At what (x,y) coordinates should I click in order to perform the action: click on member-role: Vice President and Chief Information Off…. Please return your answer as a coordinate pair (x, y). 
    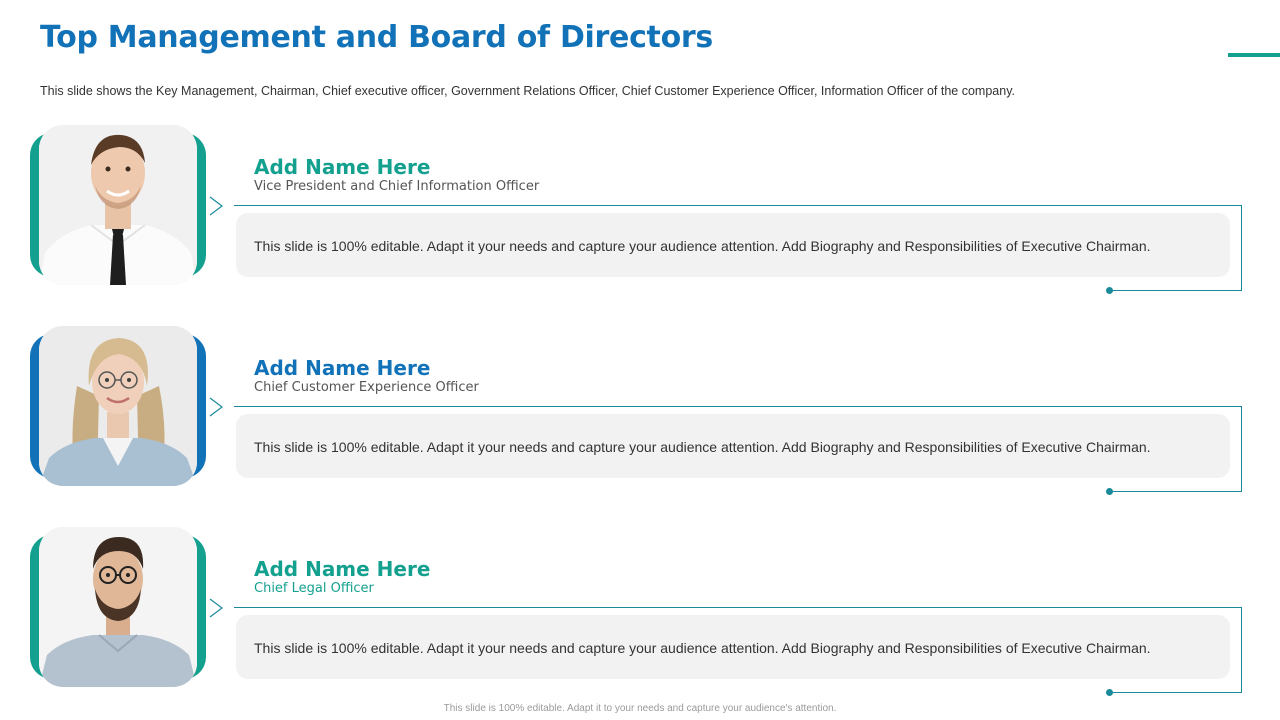
    Looking at the image, I should click on (397, 186).